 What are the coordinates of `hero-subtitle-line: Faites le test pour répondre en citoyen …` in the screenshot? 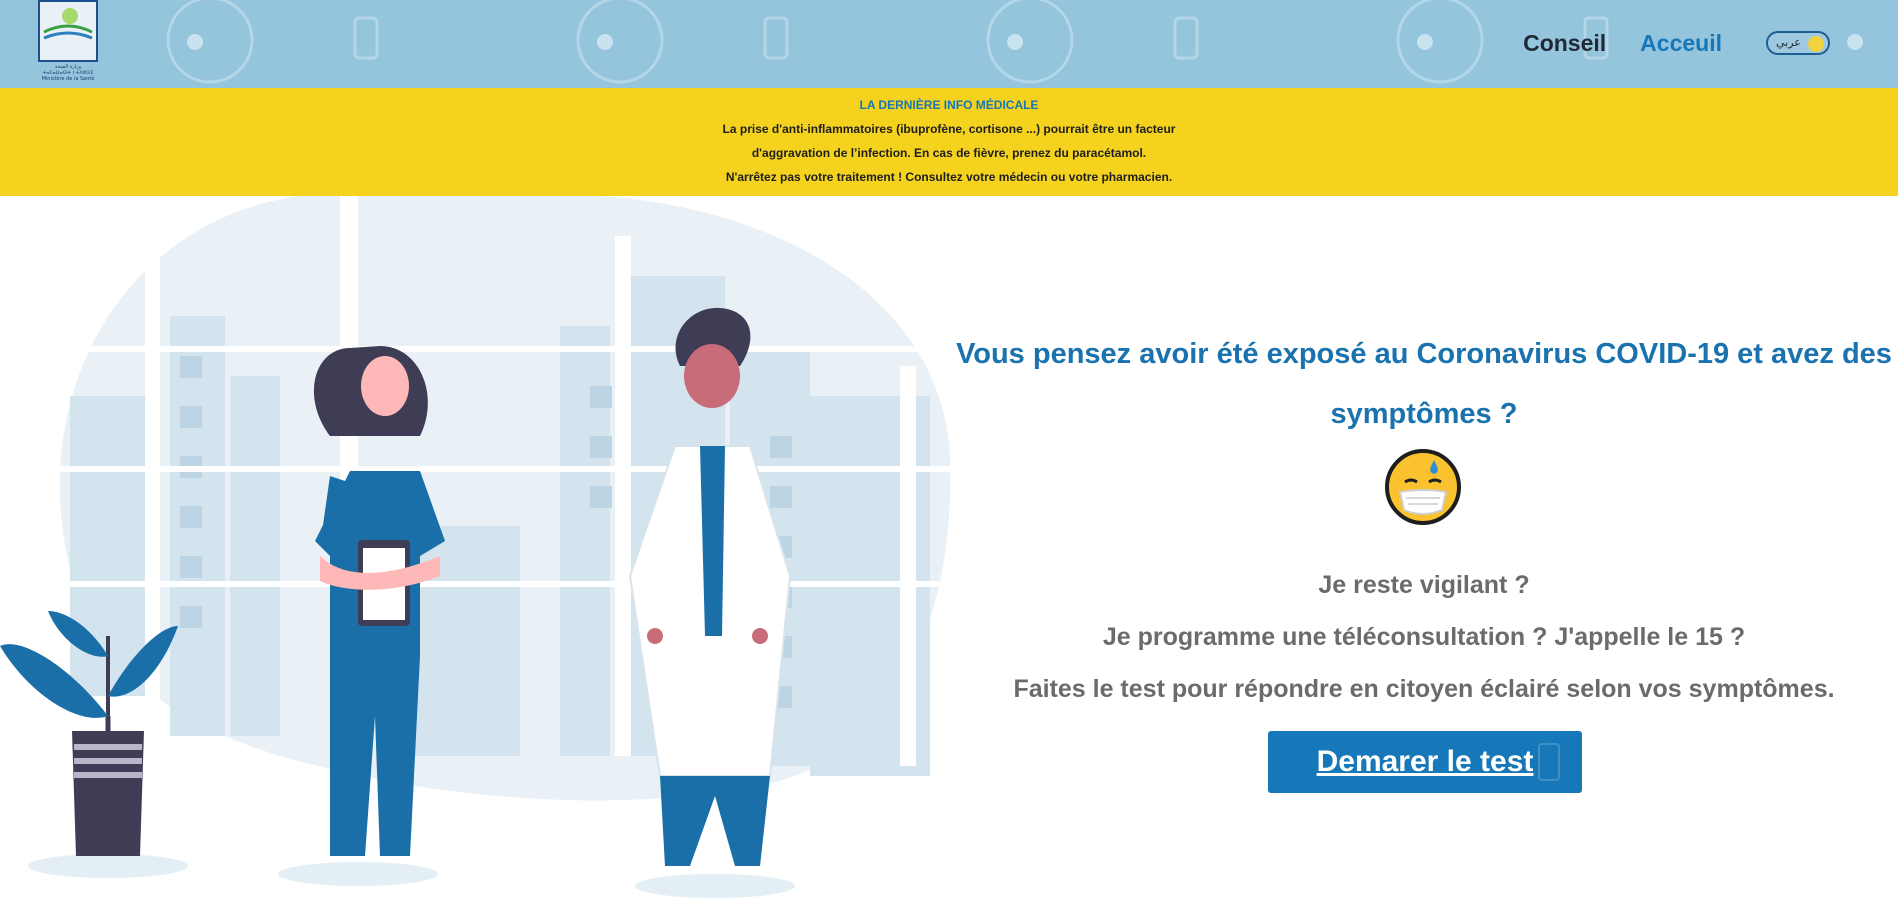 It's located at (1424, 689).